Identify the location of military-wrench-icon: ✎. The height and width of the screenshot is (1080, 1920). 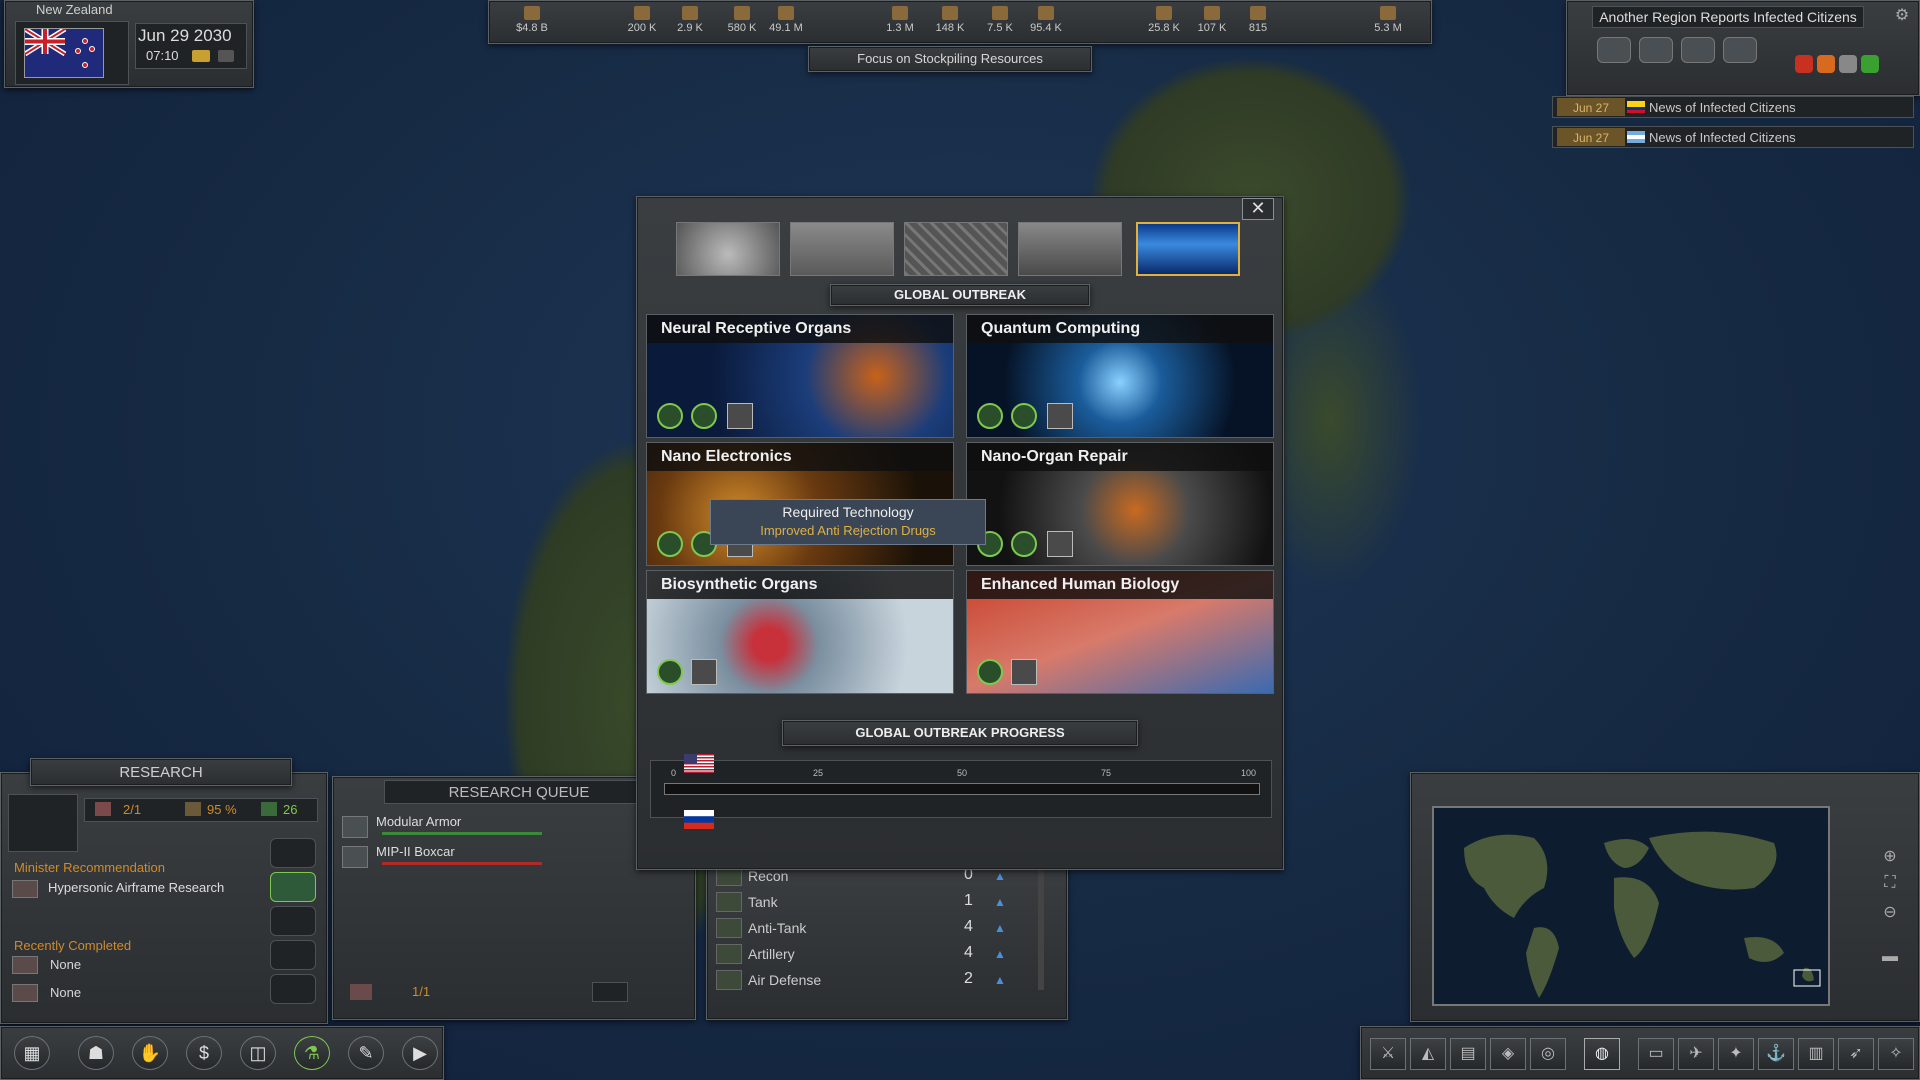
(366, 1053).